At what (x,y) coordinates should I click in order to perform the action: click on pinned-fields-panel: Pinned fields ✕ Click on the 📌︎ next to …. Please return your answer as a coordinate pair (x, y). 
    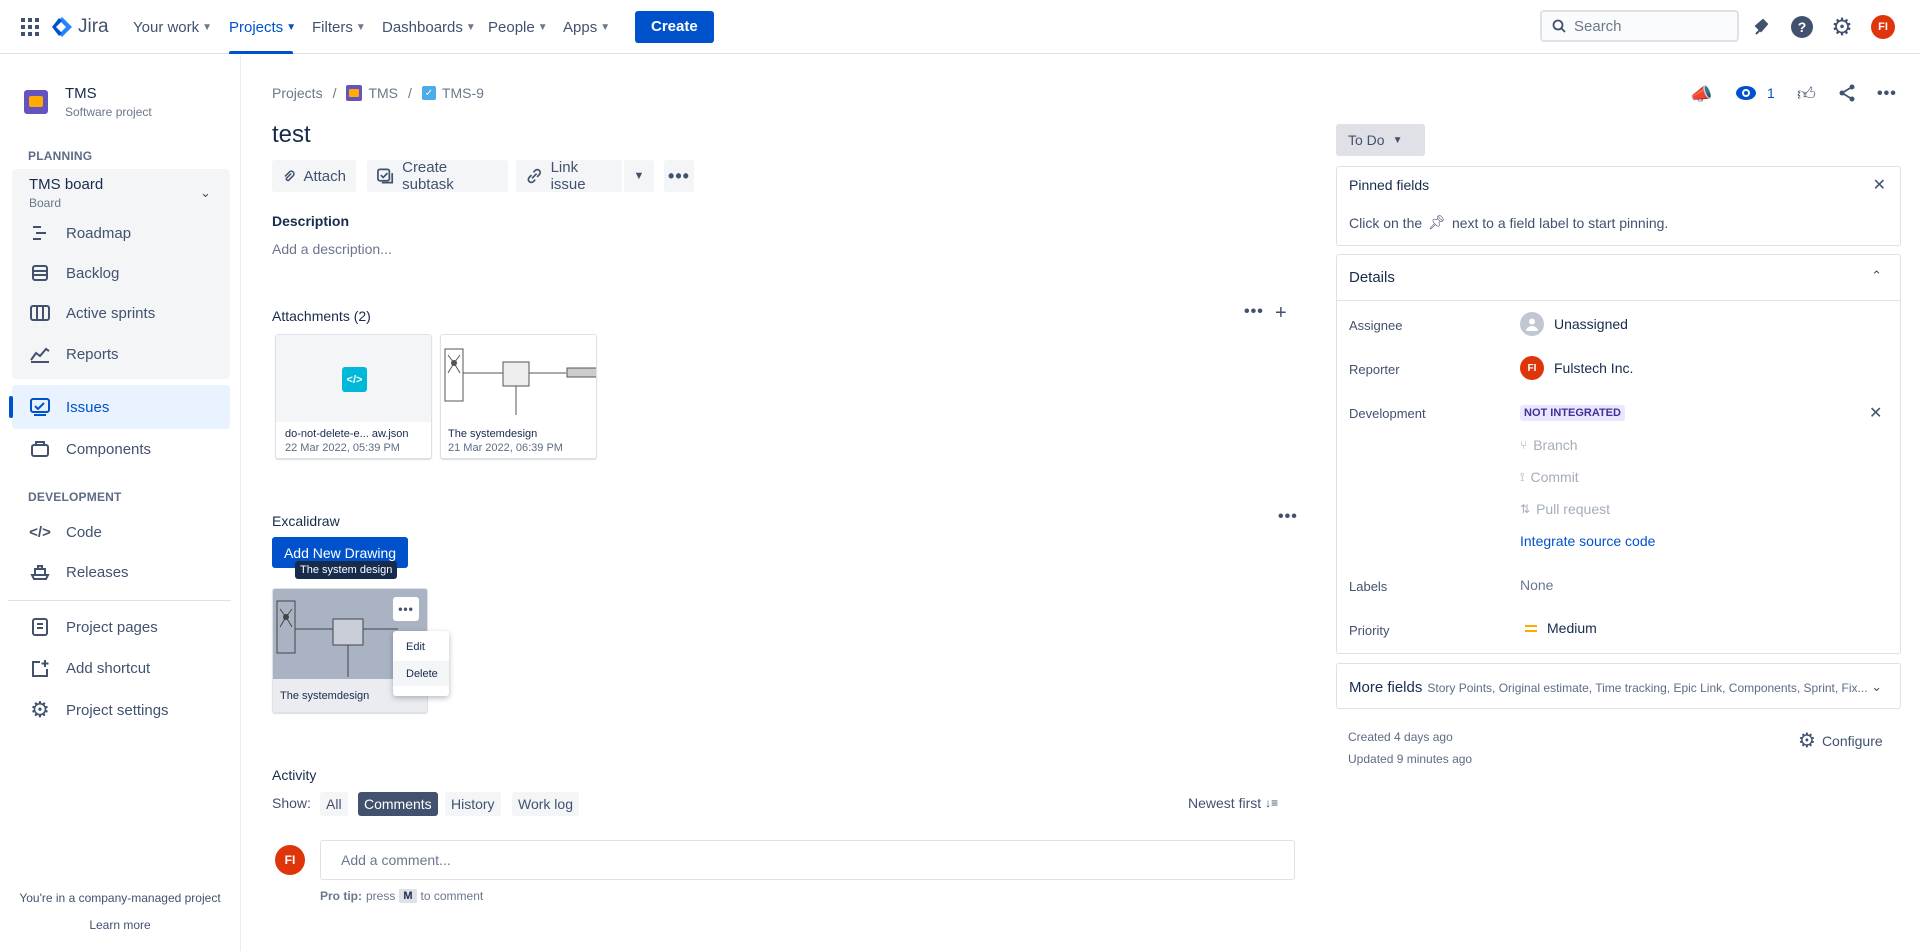
    Looking at the image, I should click on (1618, 206).